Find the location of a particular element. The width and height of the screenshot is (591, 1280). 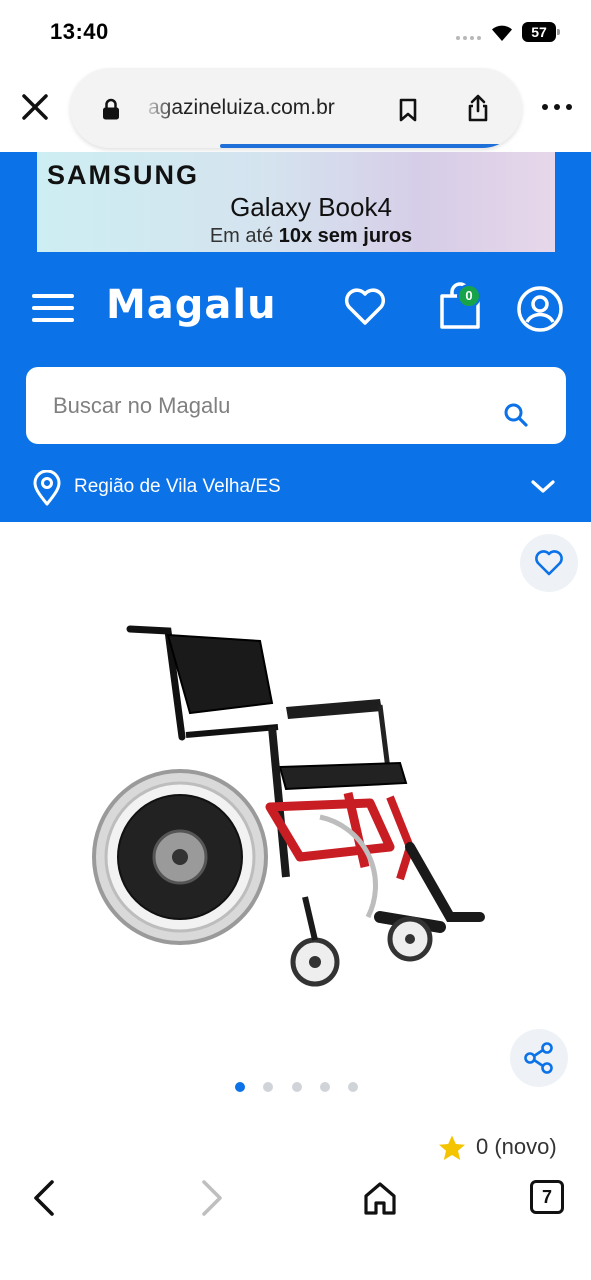

search-input is located at coordinates (268, 405).